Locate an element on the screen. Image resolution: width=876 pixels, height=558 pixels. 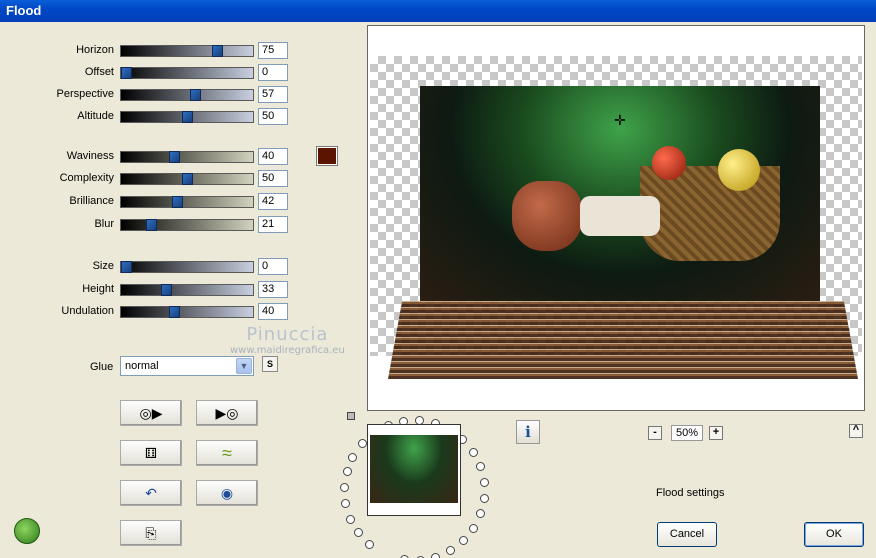
undo-icon: ↶ is located at coordinates (151, 492).